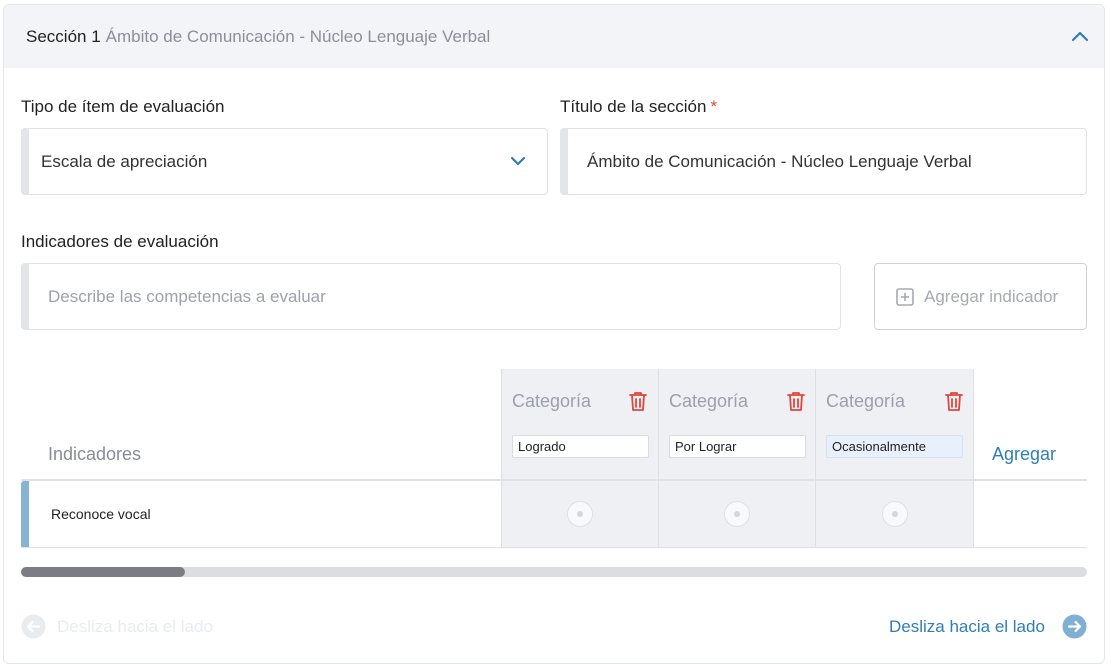  I want to click on category-column-1: Categoría, so click(579, 424).